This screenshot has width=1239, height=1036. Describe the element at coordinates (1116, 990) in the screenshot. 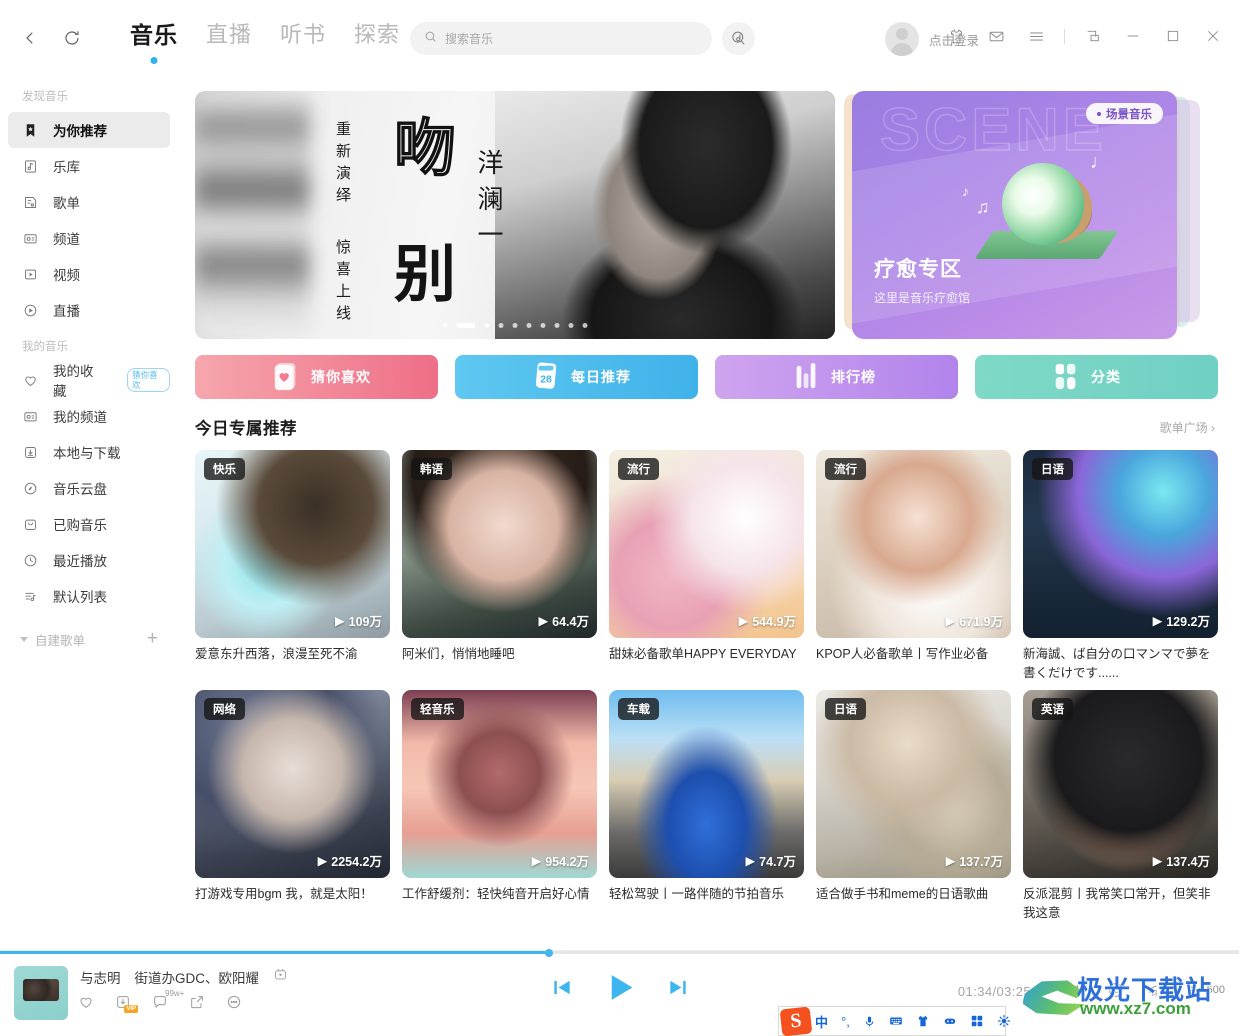

I see `loop-one-icon: 1` at that location.